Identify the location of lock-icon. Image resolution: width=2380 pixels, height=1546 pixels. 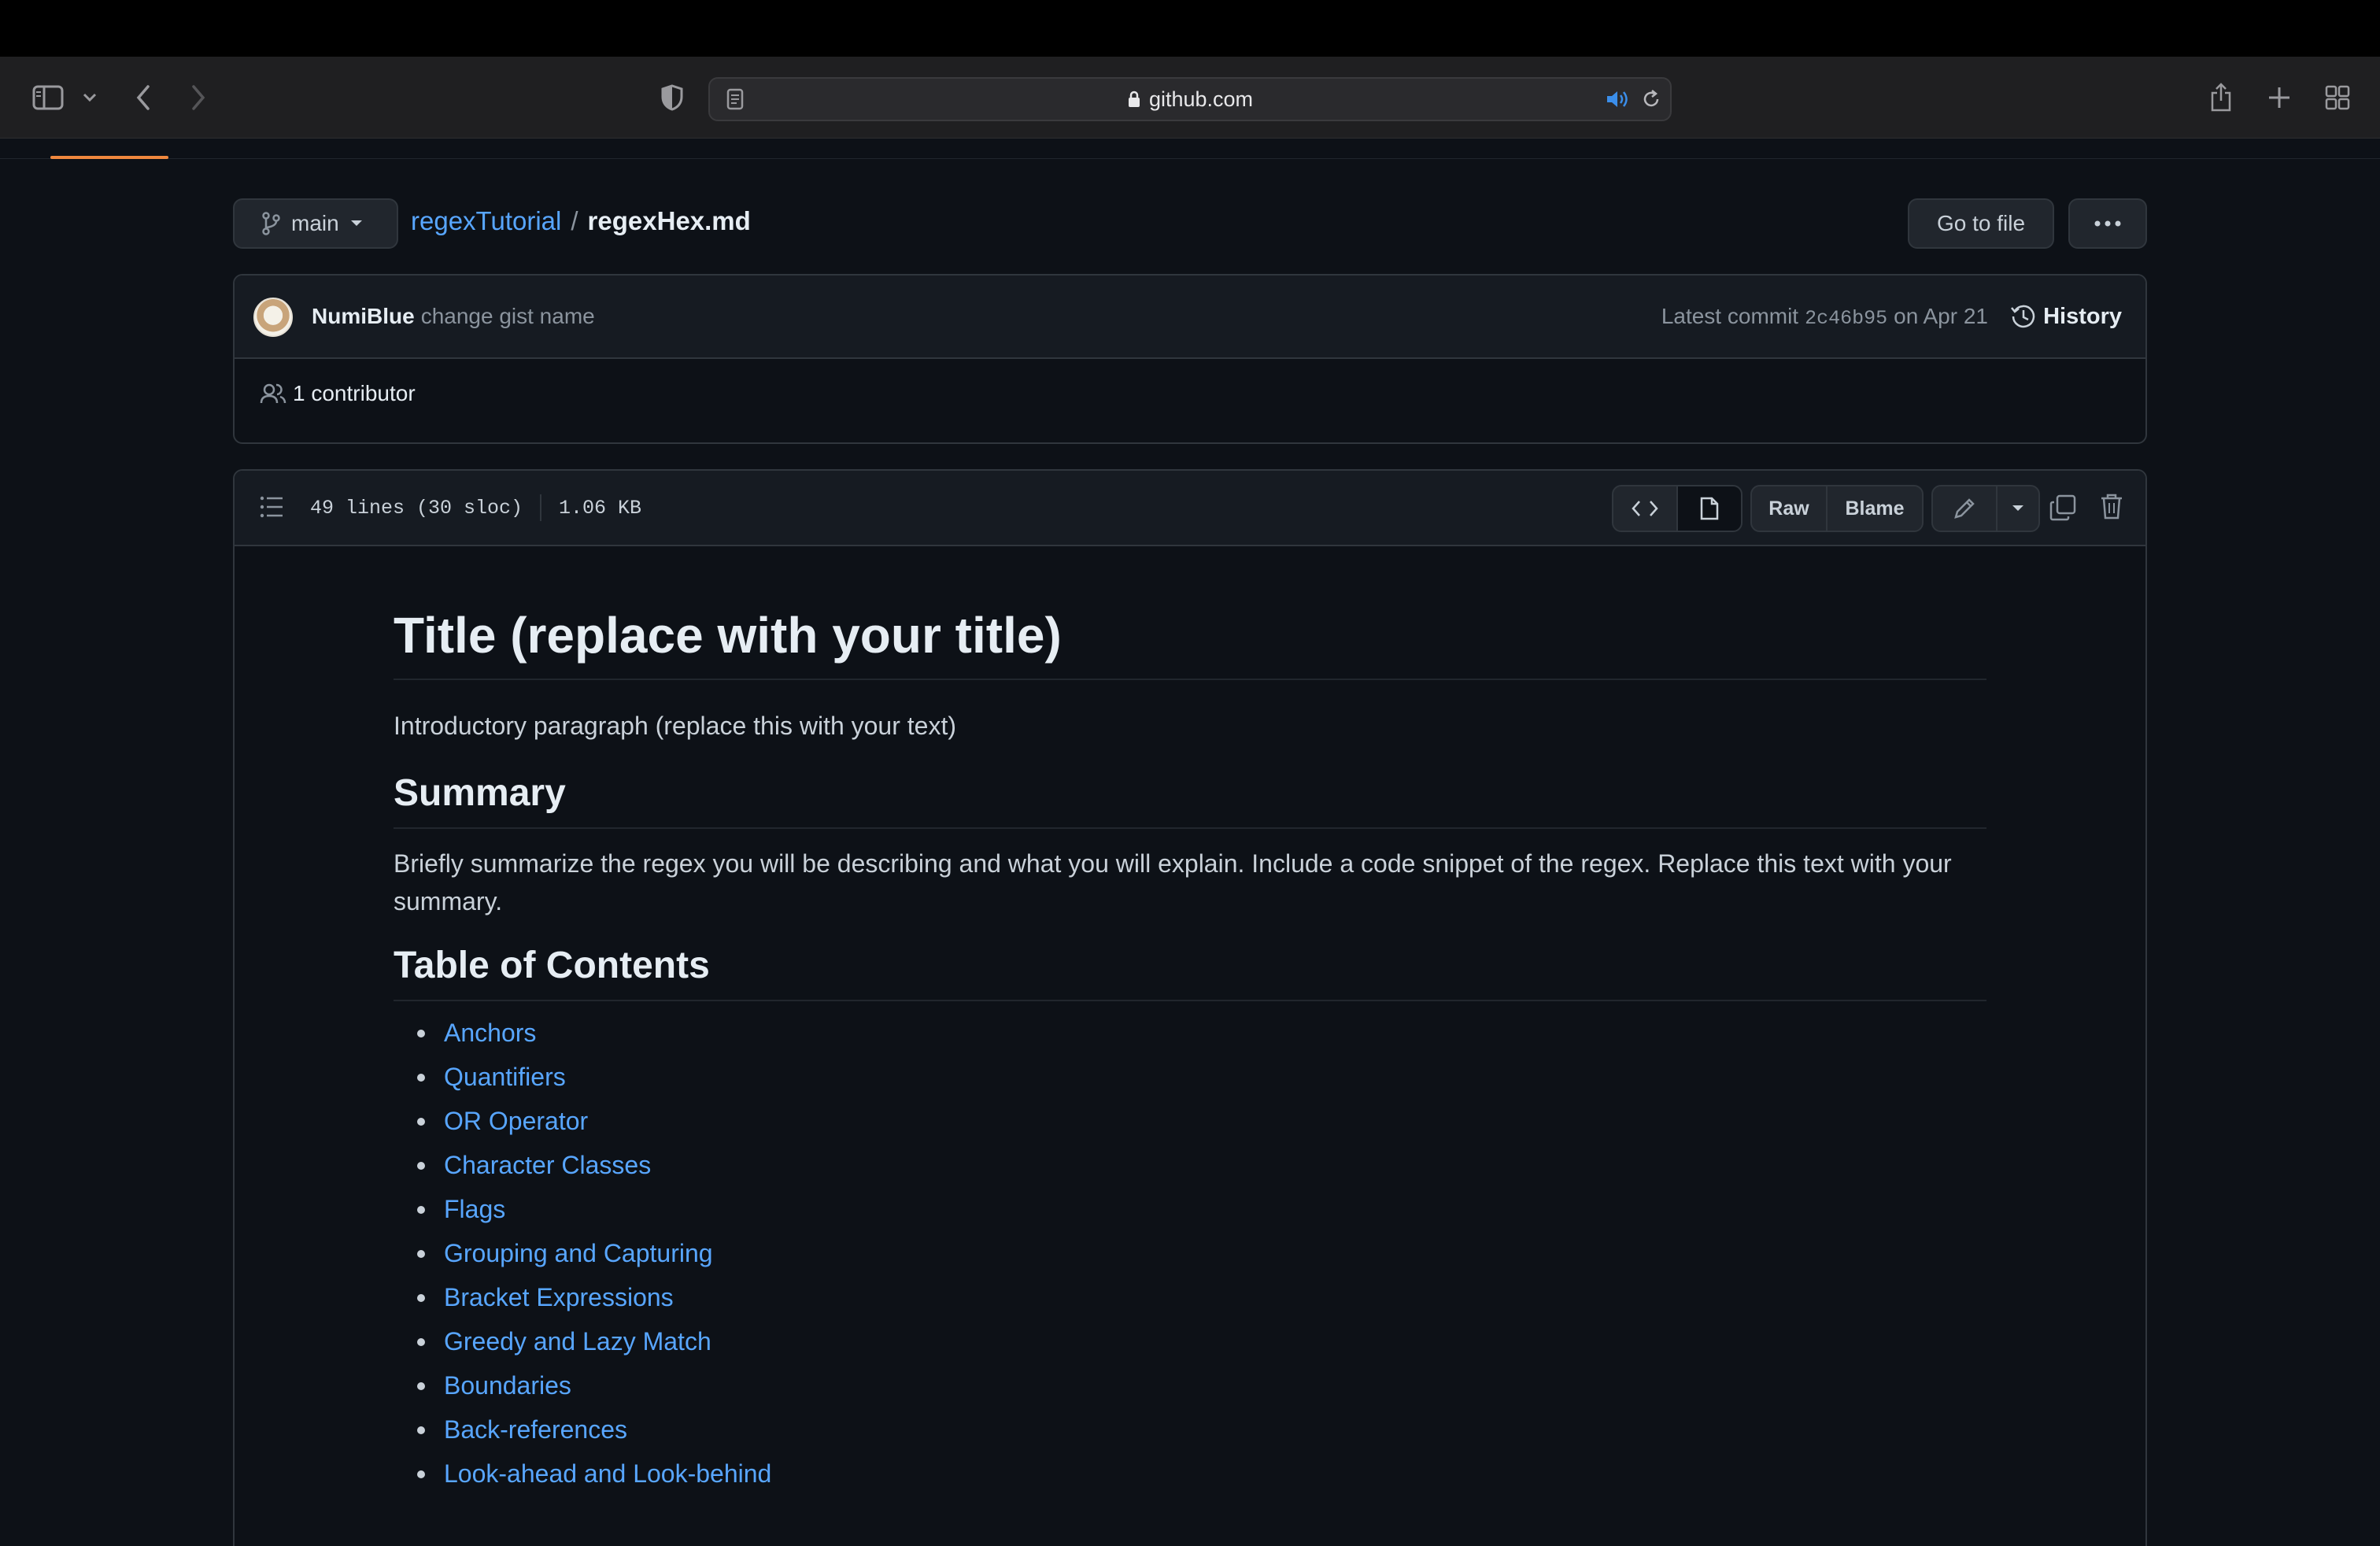
(1134, 99).